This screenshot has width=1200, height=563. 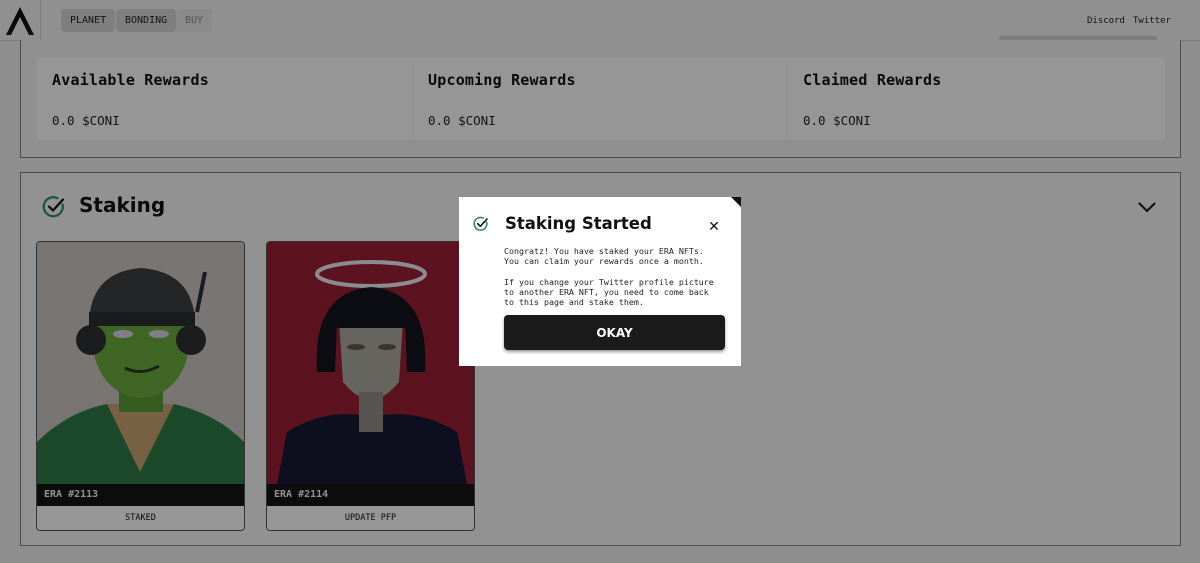 What do you see at coordinates (604, 251) in the screenshot?
I see `dialog-message-line: Congratz! You have staked your ERA NFTs.` at bounding box center [604, 251].